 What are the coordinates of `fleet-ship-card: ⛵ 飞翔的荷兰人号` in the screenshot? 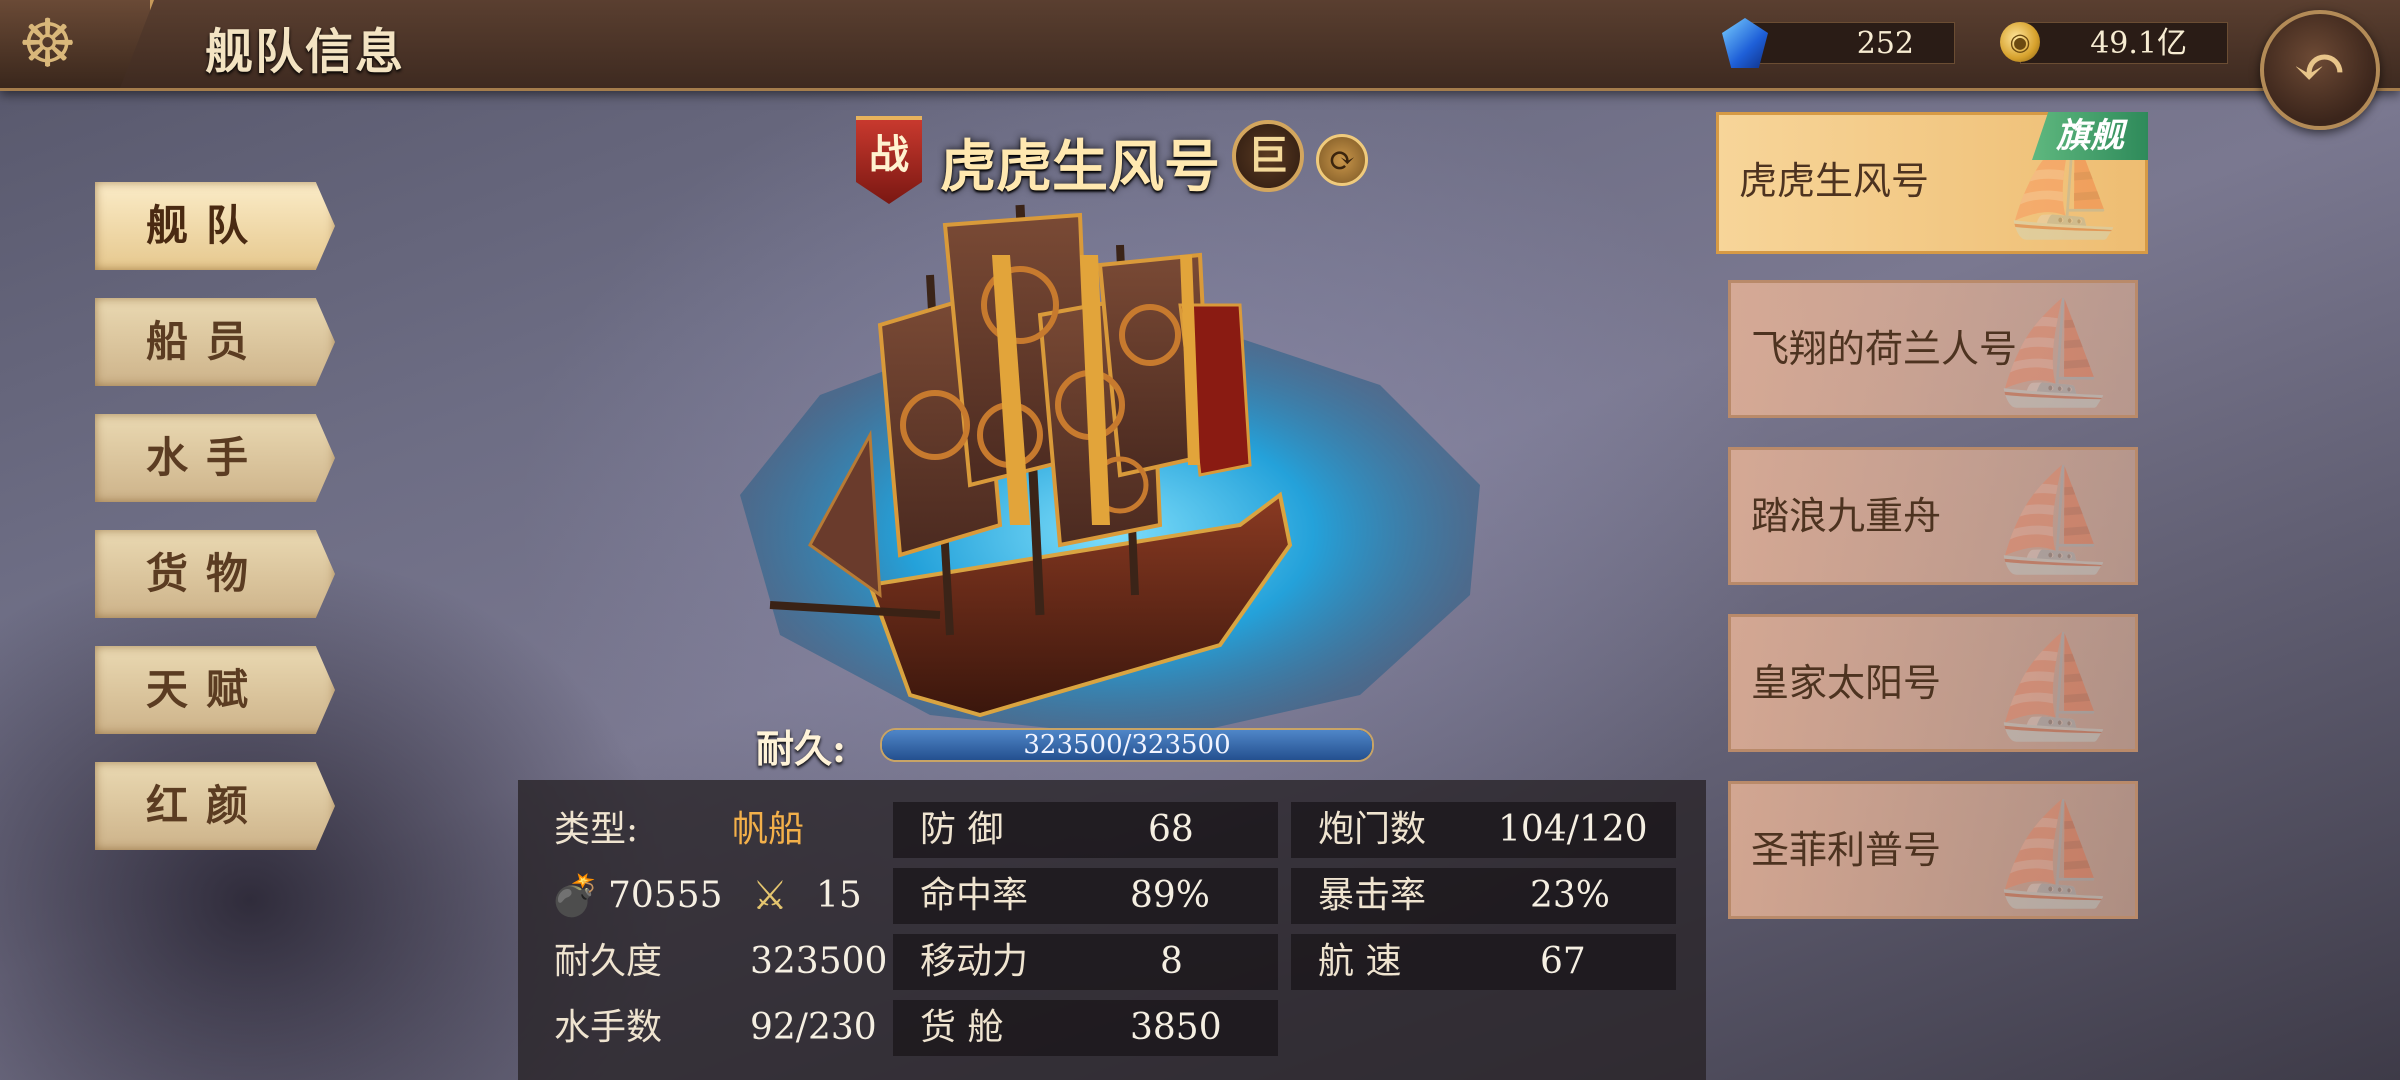 It's located at (1933, 349).